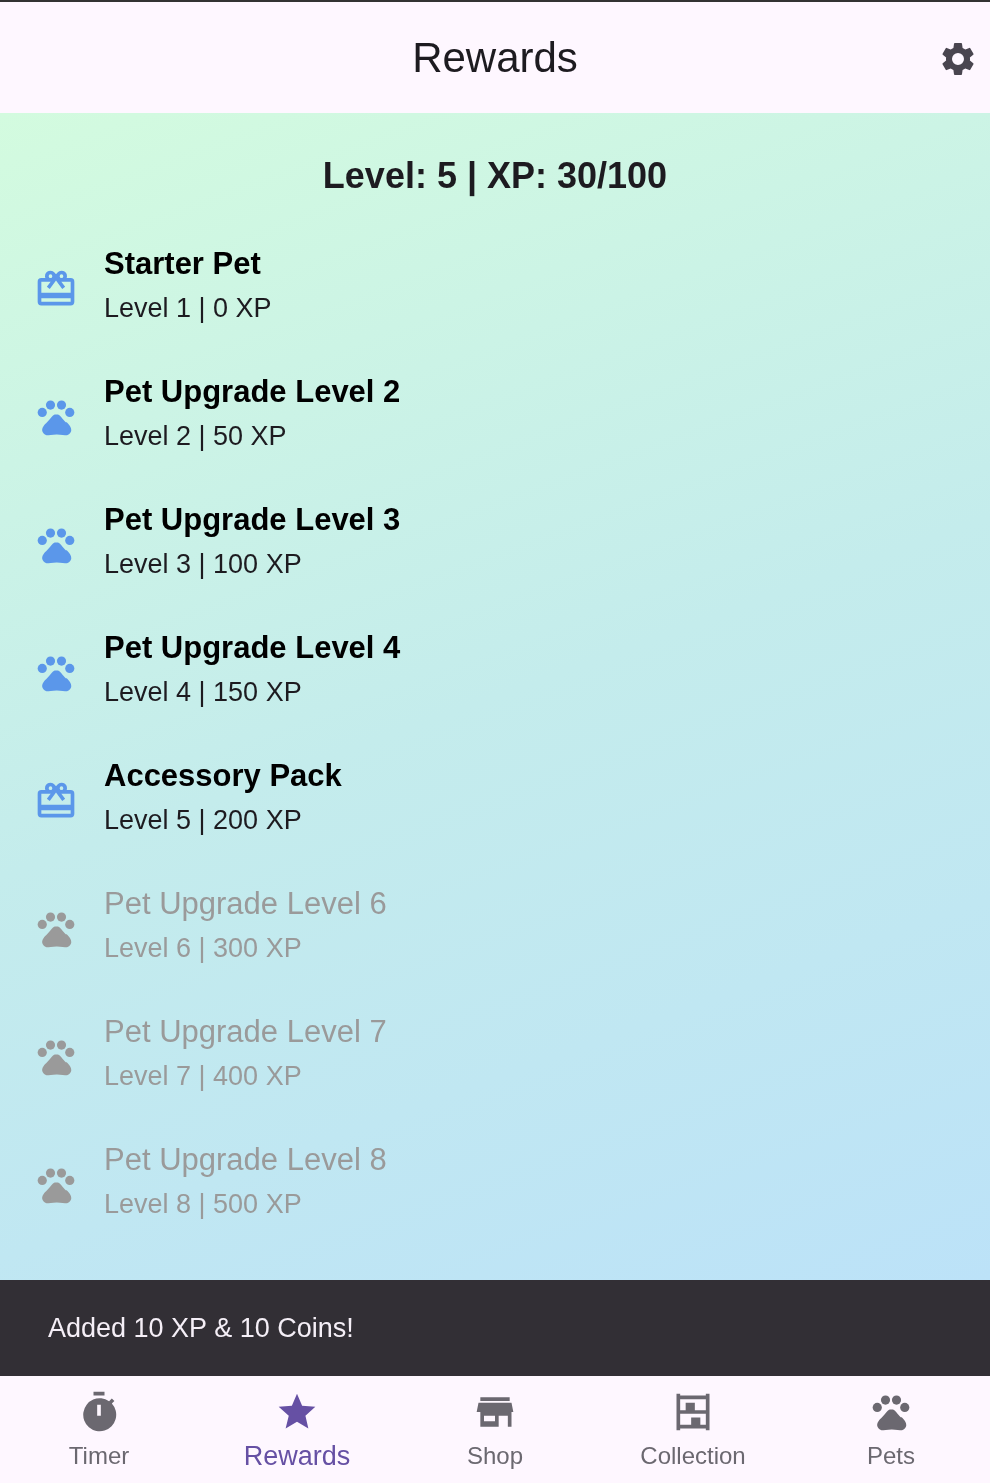 This screenshot has height=1483, width=990. What do you see at coordinates (297, 1429) in the screenshot?
I see `nav-tab: Rewards` at bounding box center [297, 1429].